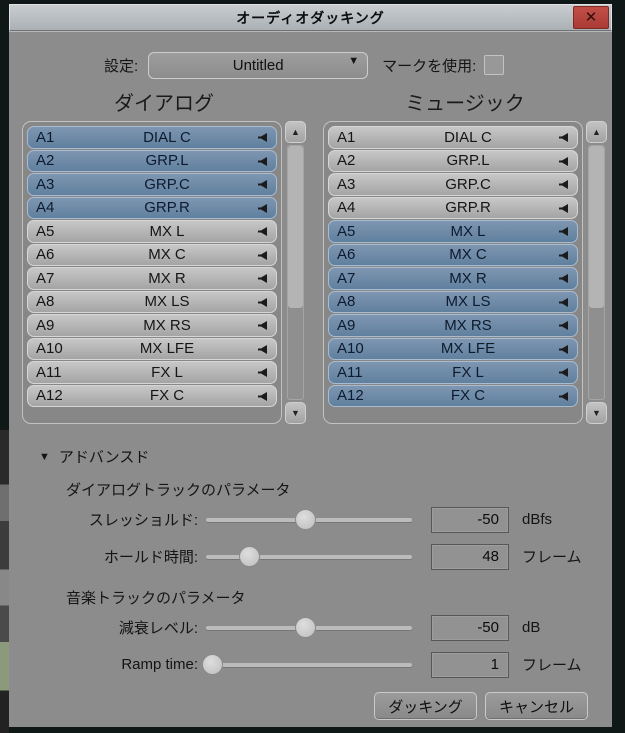 The width and height of the screenshot is (625, 733). Describe the element at coordinates (470, 519) in the screenshot. I see `threshold-value: -50` at that location.